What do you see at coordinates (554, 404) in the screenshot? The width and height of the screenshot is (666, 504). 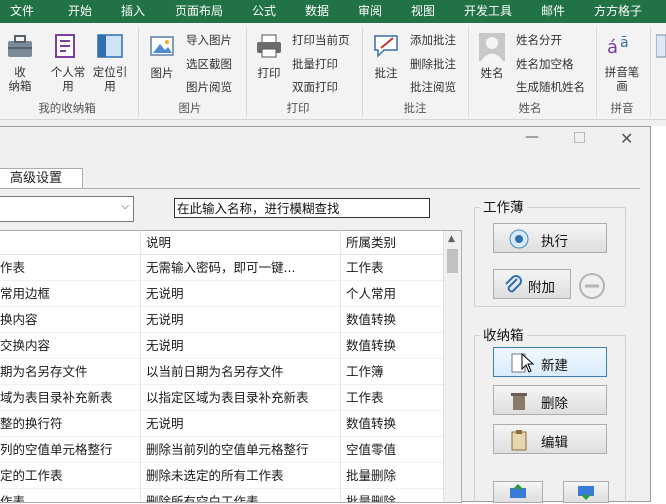 I see `delete-label: 删除` at bounding box center [554, 404].